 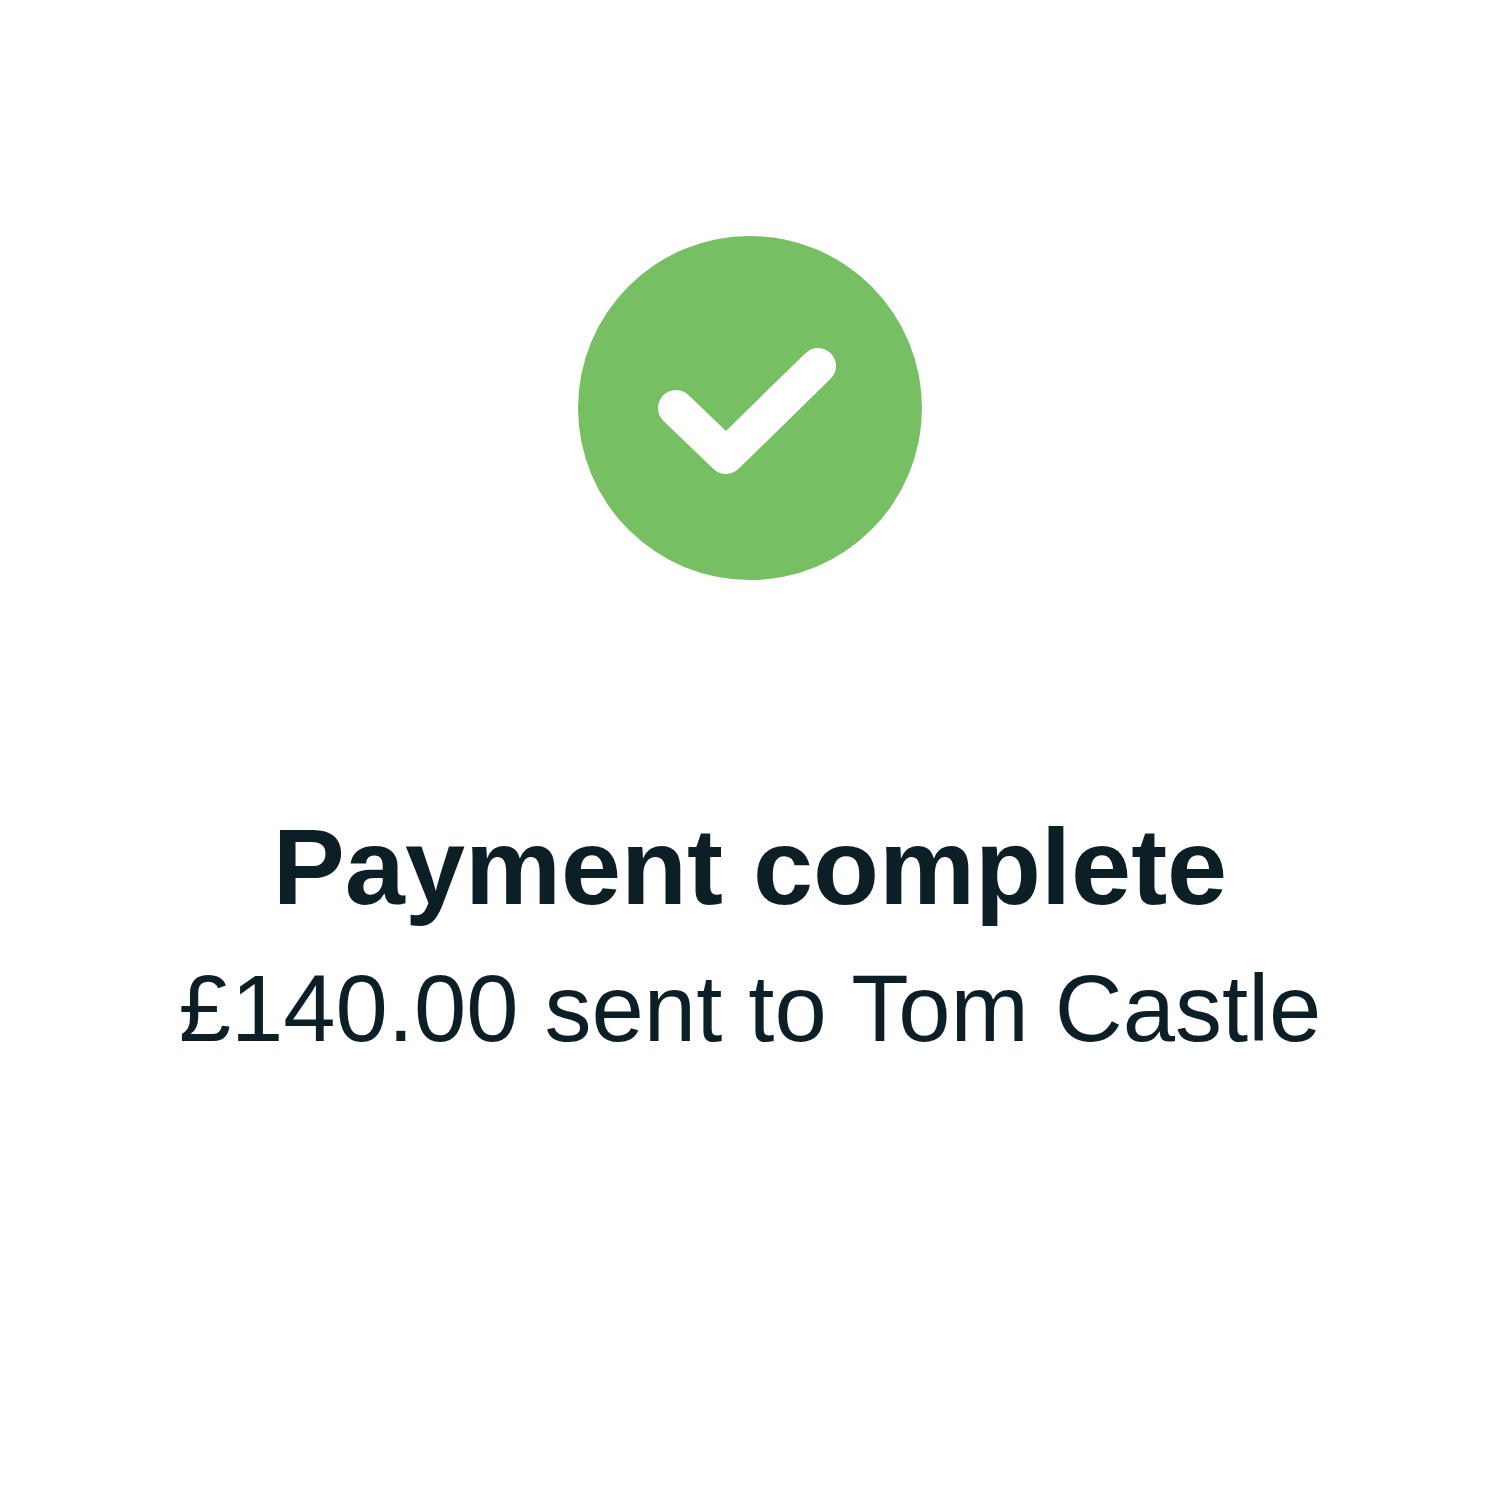 I want to click on payment-title: Payment complete, so click(x=750, y=867).